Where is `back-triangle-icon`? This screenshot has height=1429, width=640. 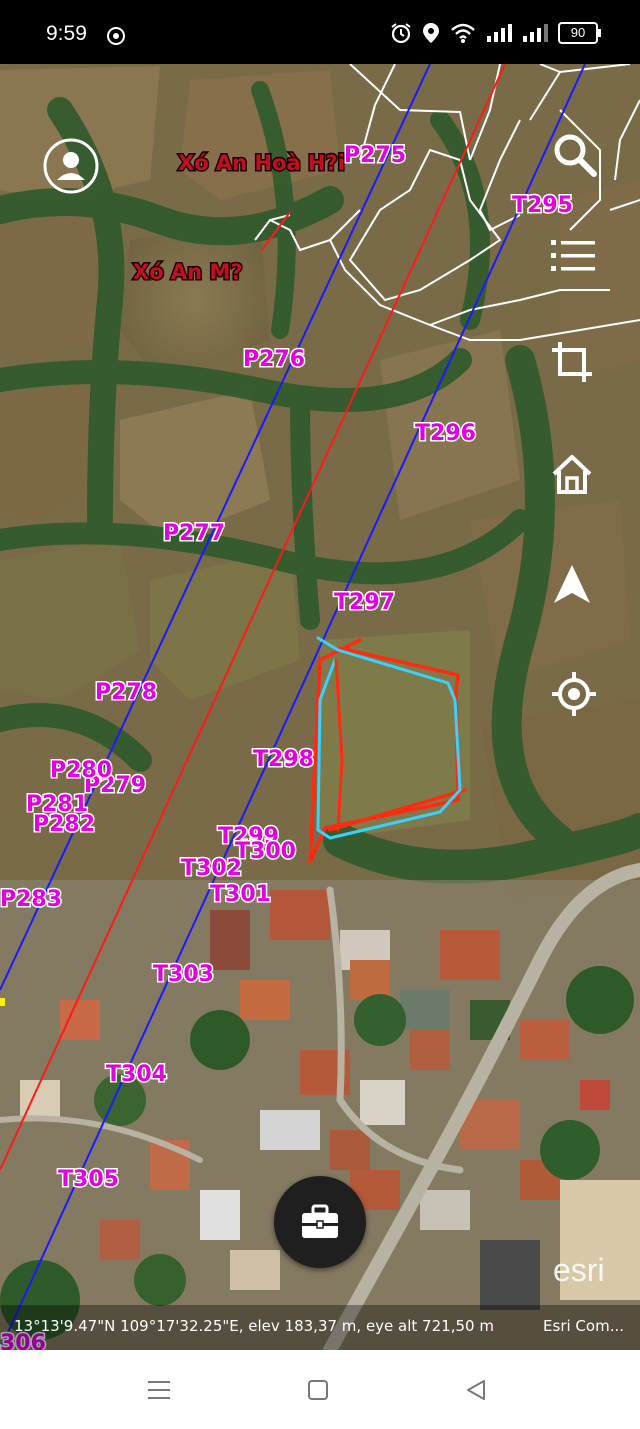 back-triangle-icon is located at coordinates (476, 1390).